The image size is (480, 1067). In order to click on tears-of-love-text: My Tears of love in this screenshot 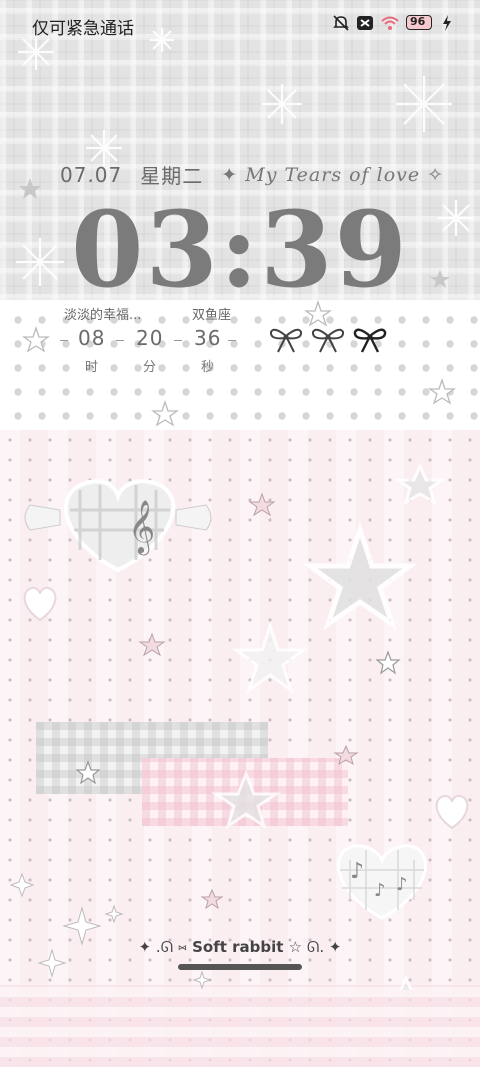, I will do `click(333, 174)`.